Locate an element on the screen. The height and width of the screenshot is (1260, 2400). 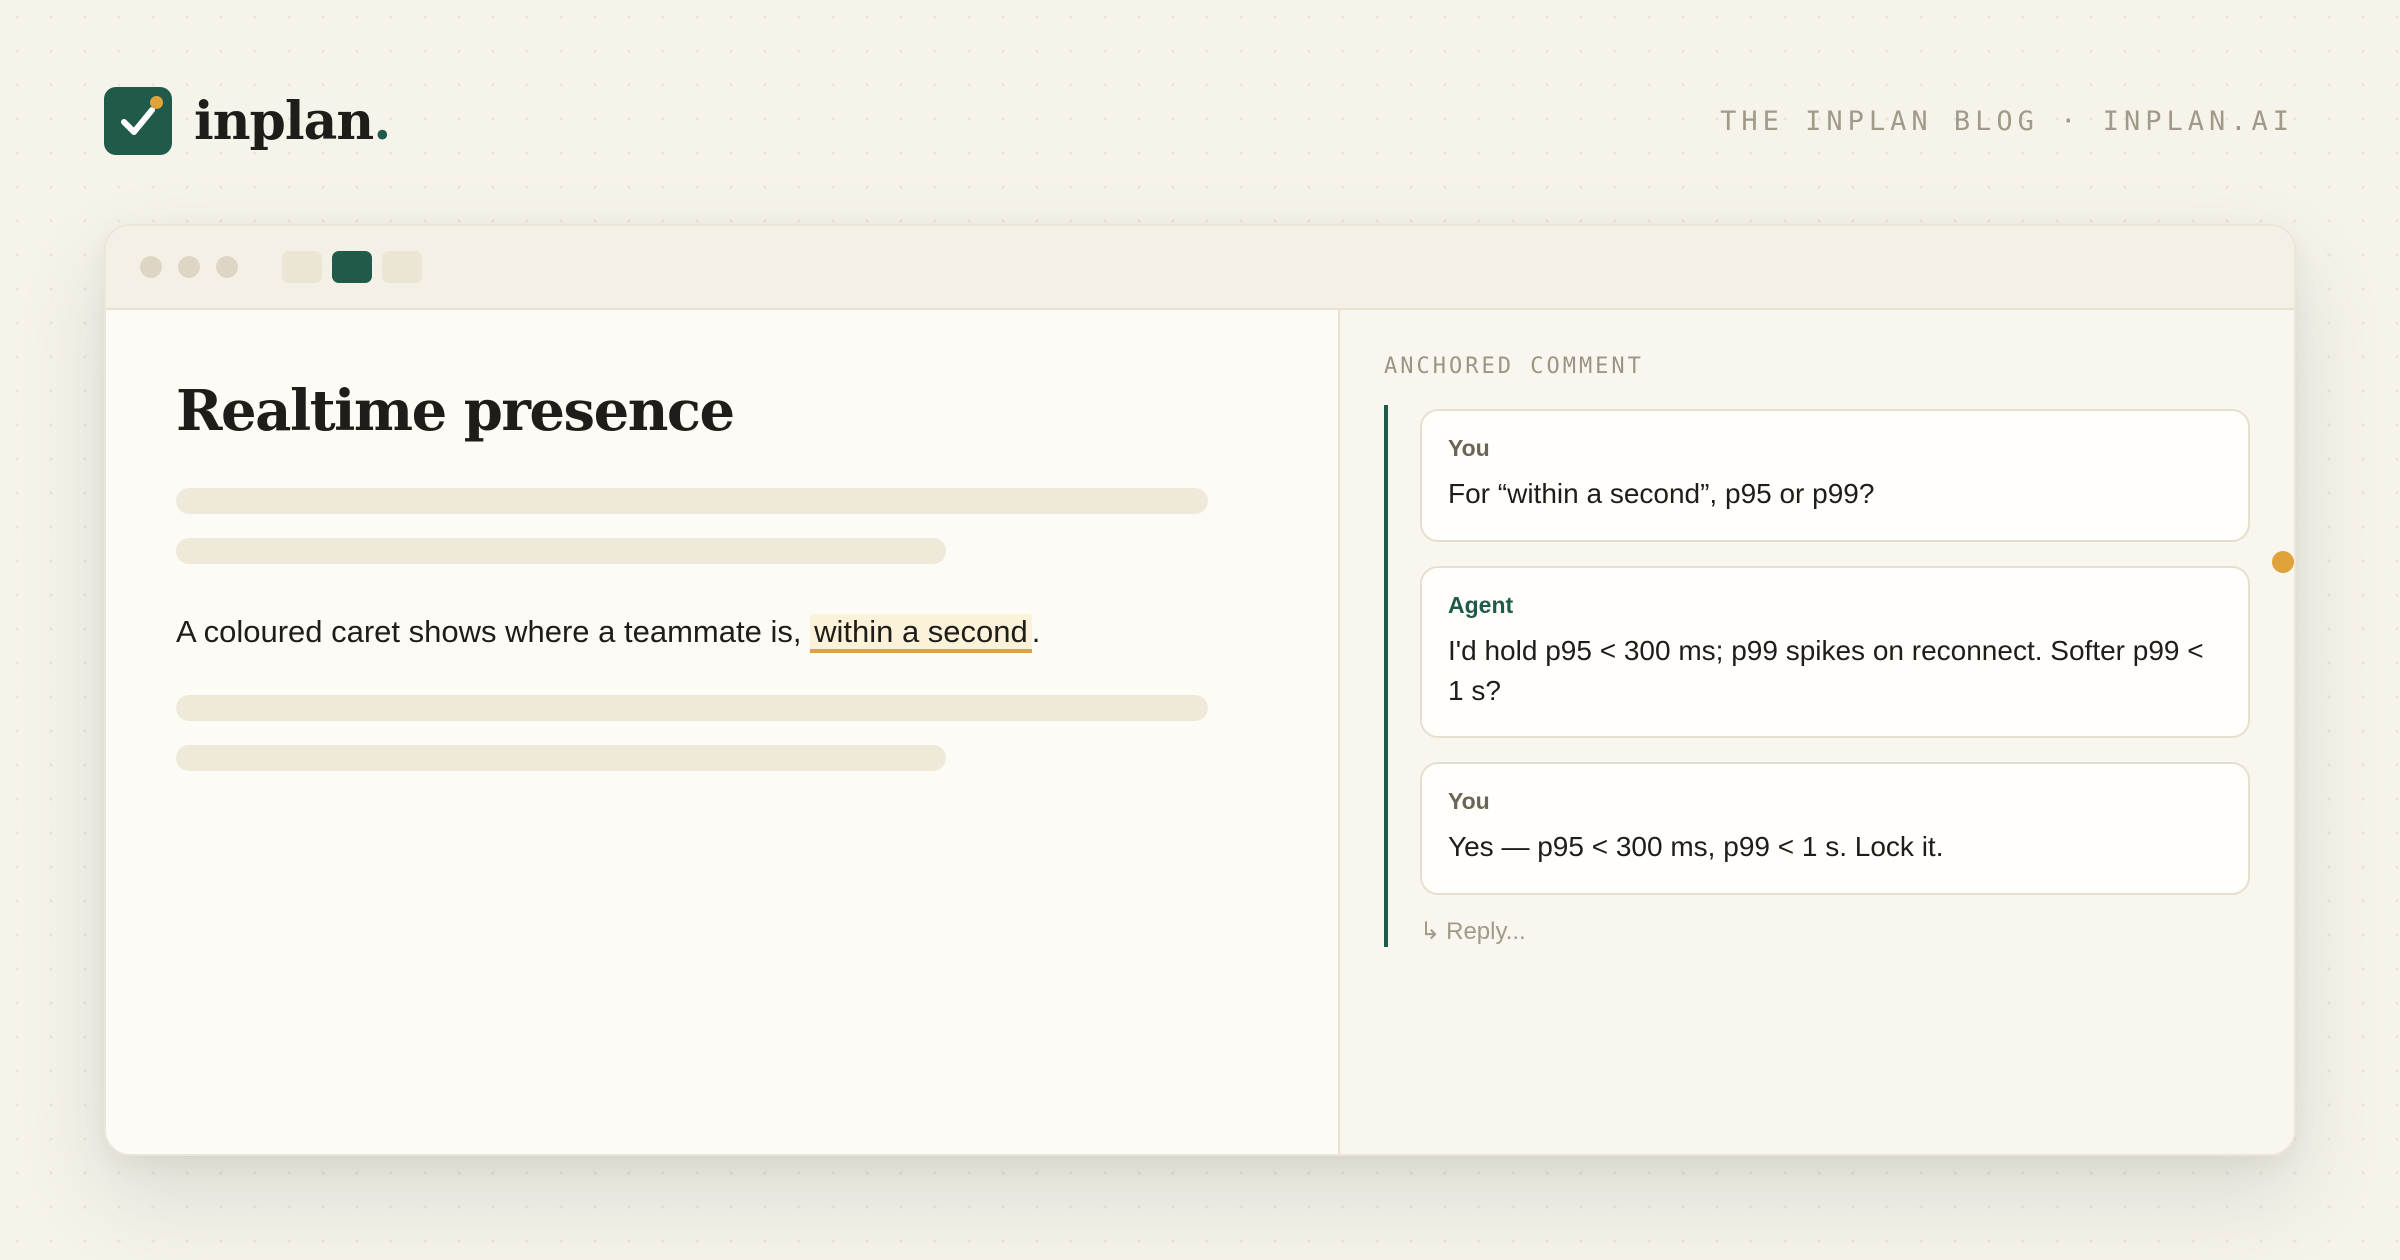
view-tabs is located at coordinates (352, 267).